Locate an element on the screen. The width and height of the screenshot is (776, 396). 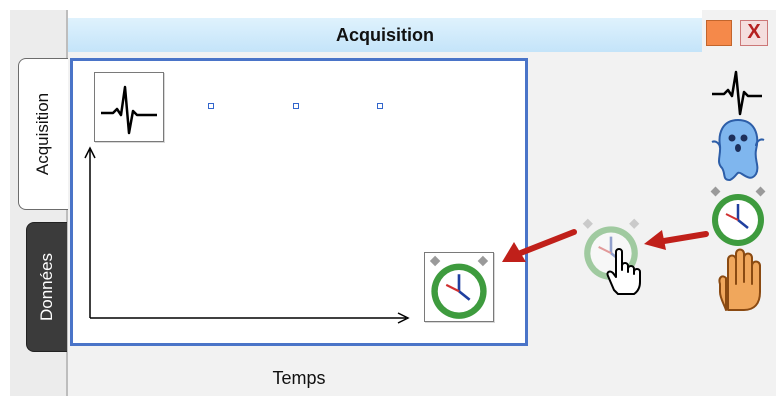
hand-icon is located at coordinates (741, 280).